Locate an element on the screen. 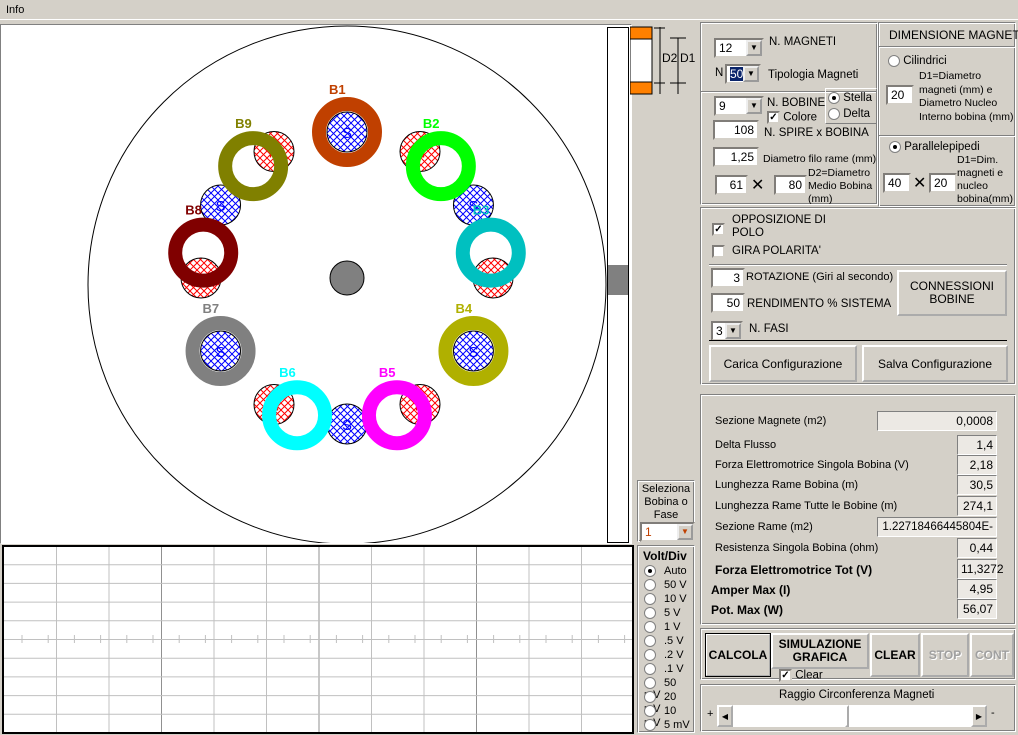  arrow-right-icon: ▶ is located at coordinates (979, 716).